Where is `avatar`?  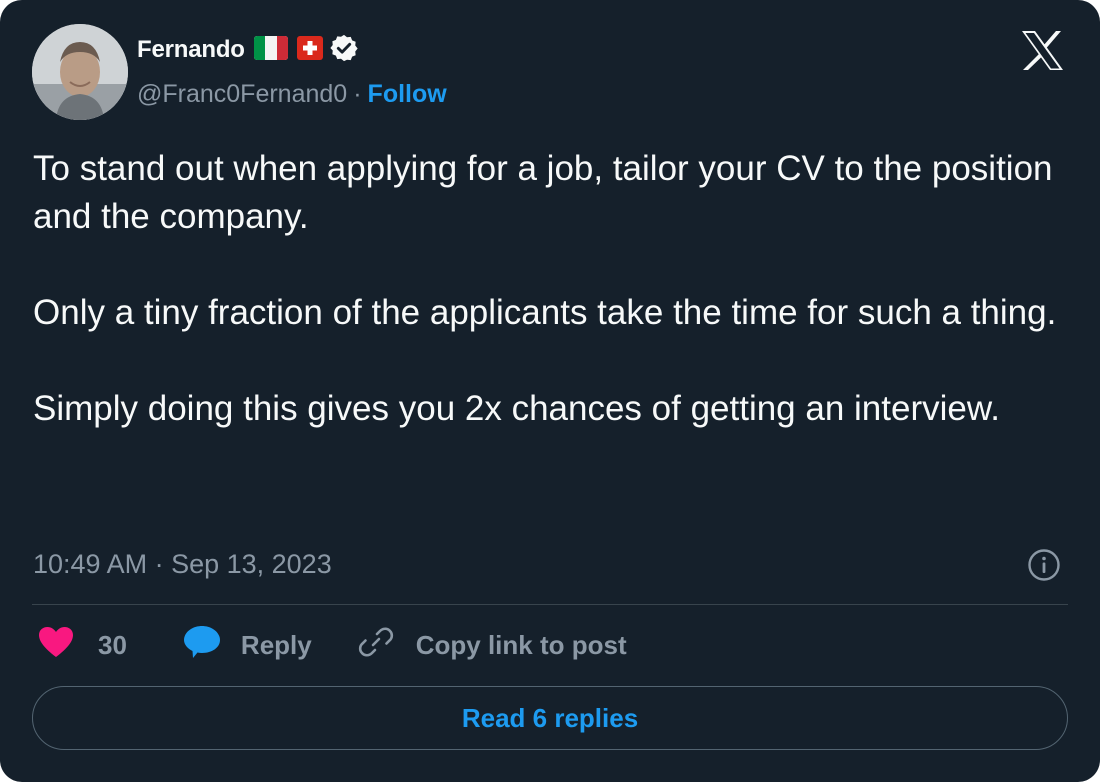
avatar is located at coordinates (80, 72).